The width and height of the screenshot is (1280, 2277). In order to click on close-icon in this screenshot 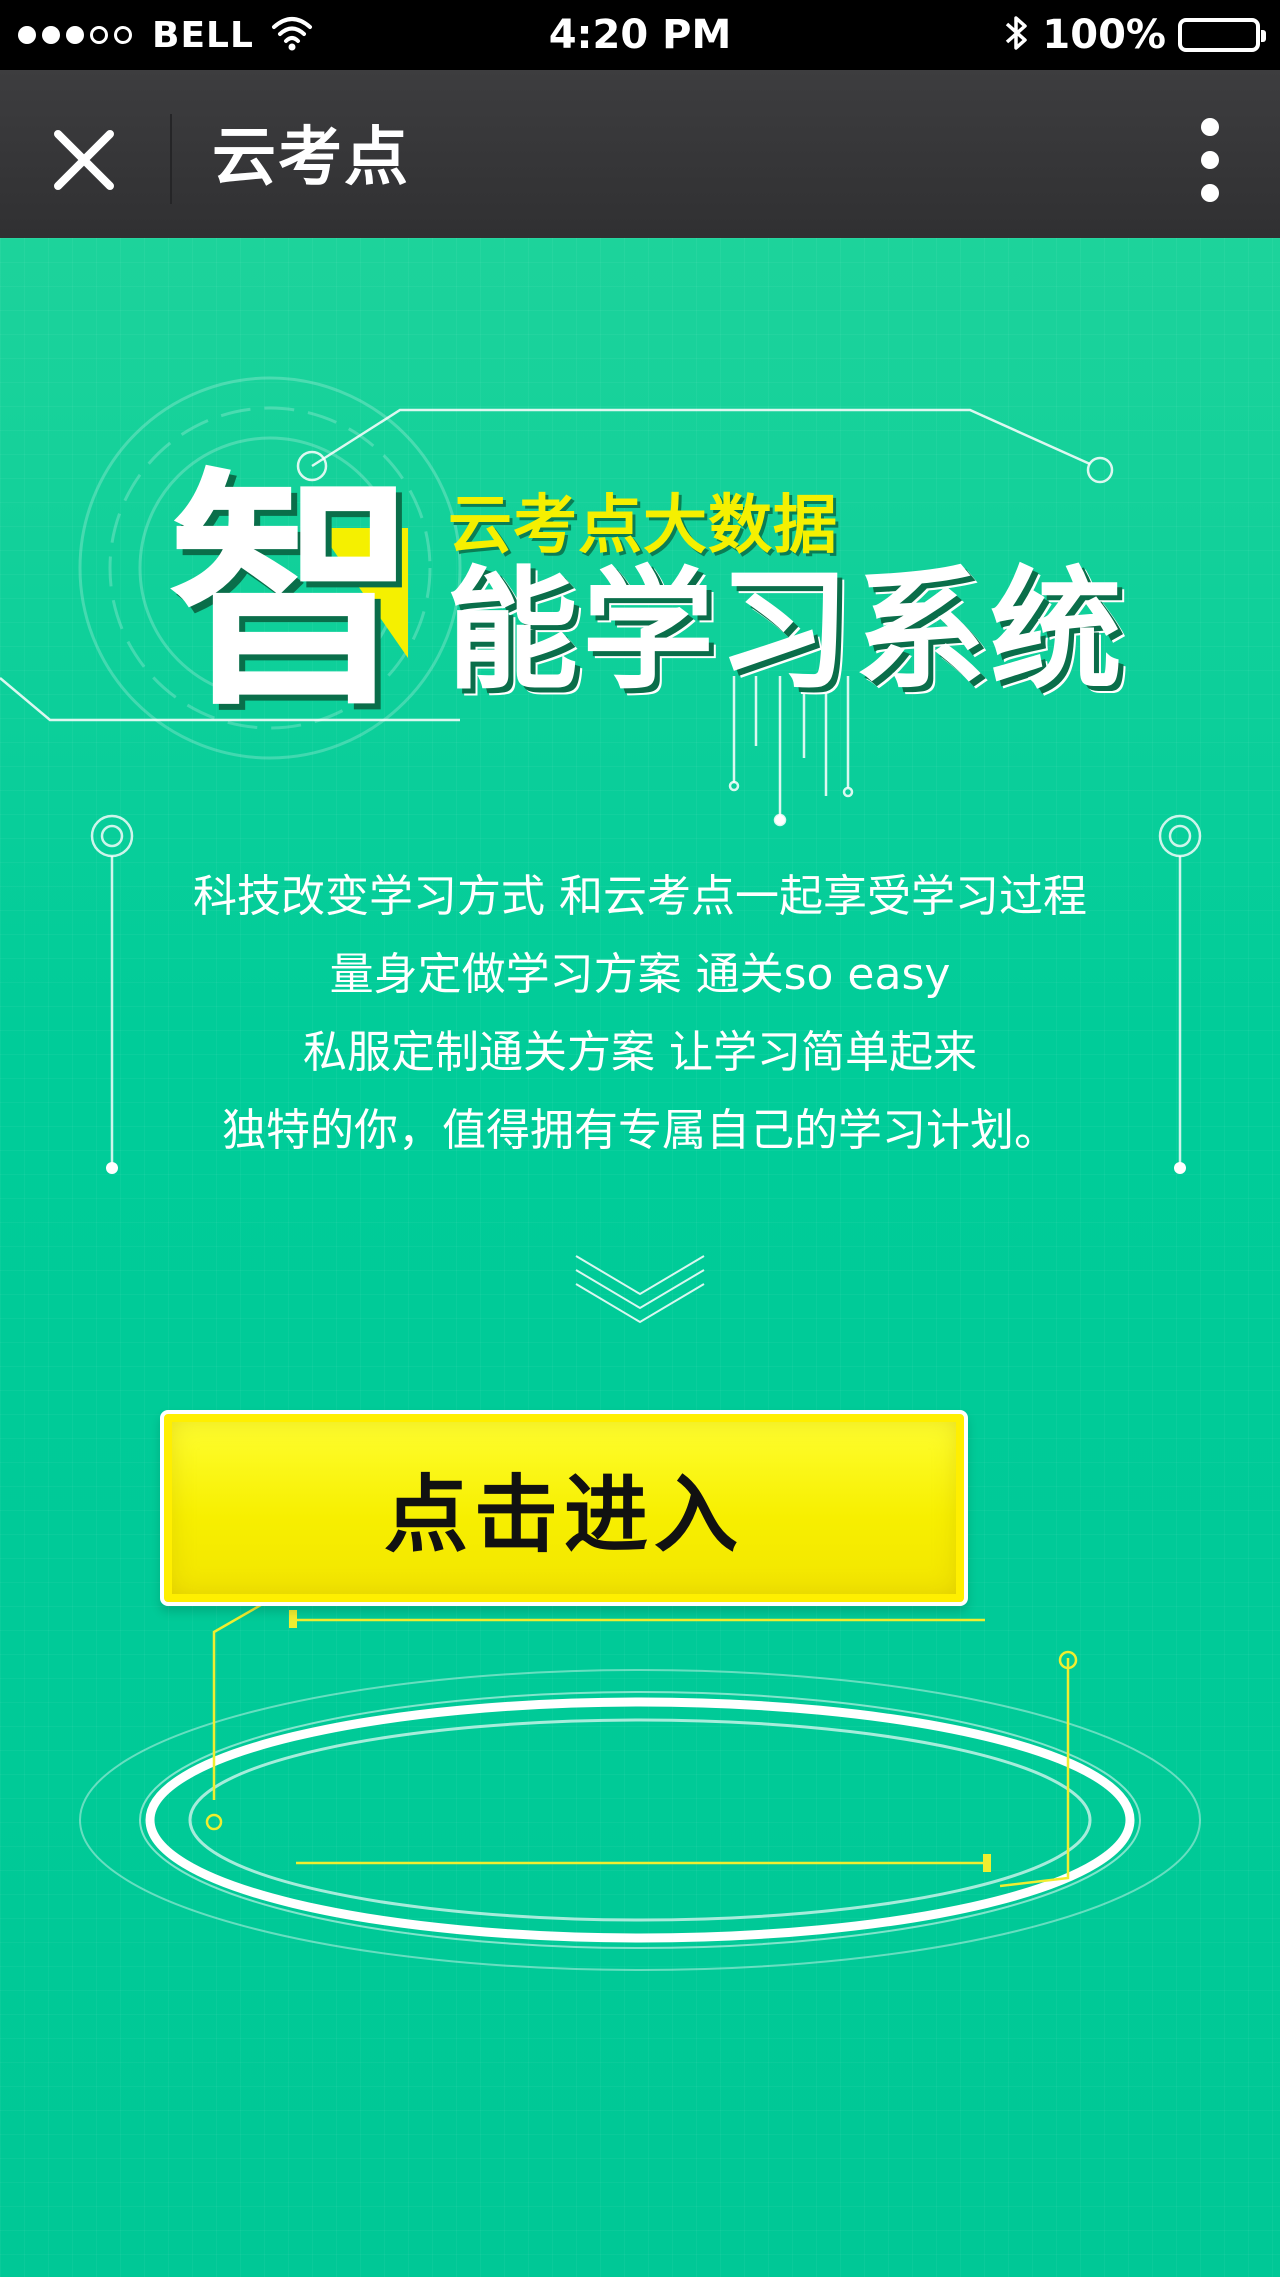, I will do `click(84, 160)`.